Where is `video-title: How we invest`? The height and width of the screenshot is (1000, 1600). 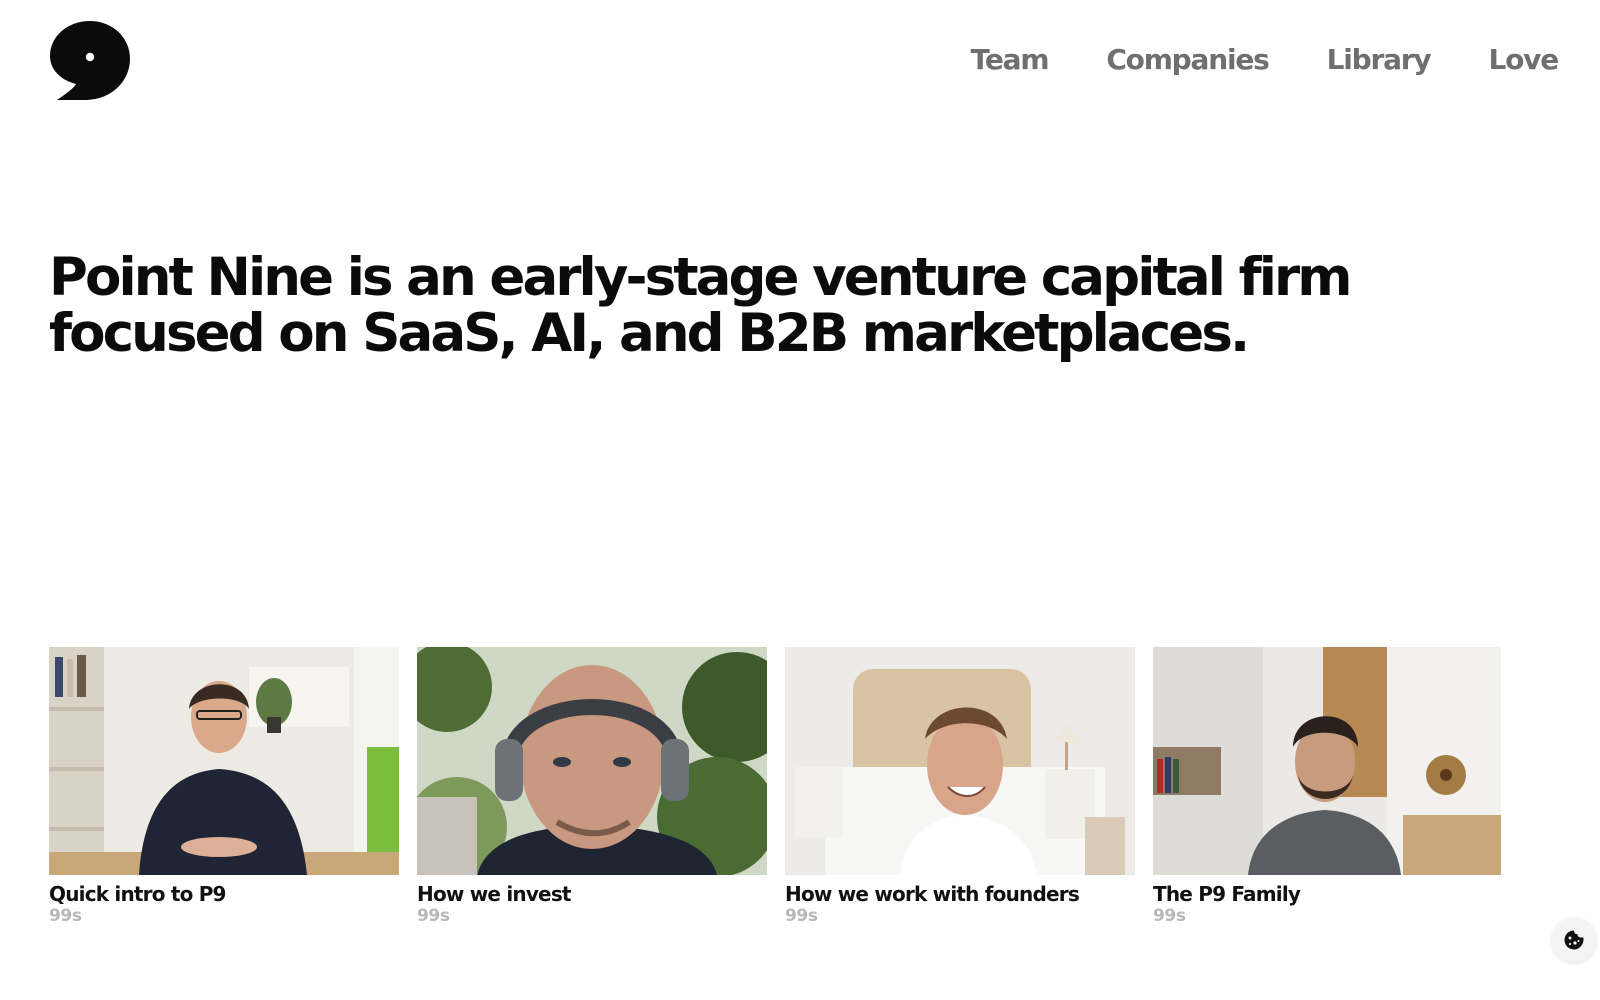
video-title: How we invest is located at coordinates (592, 894).